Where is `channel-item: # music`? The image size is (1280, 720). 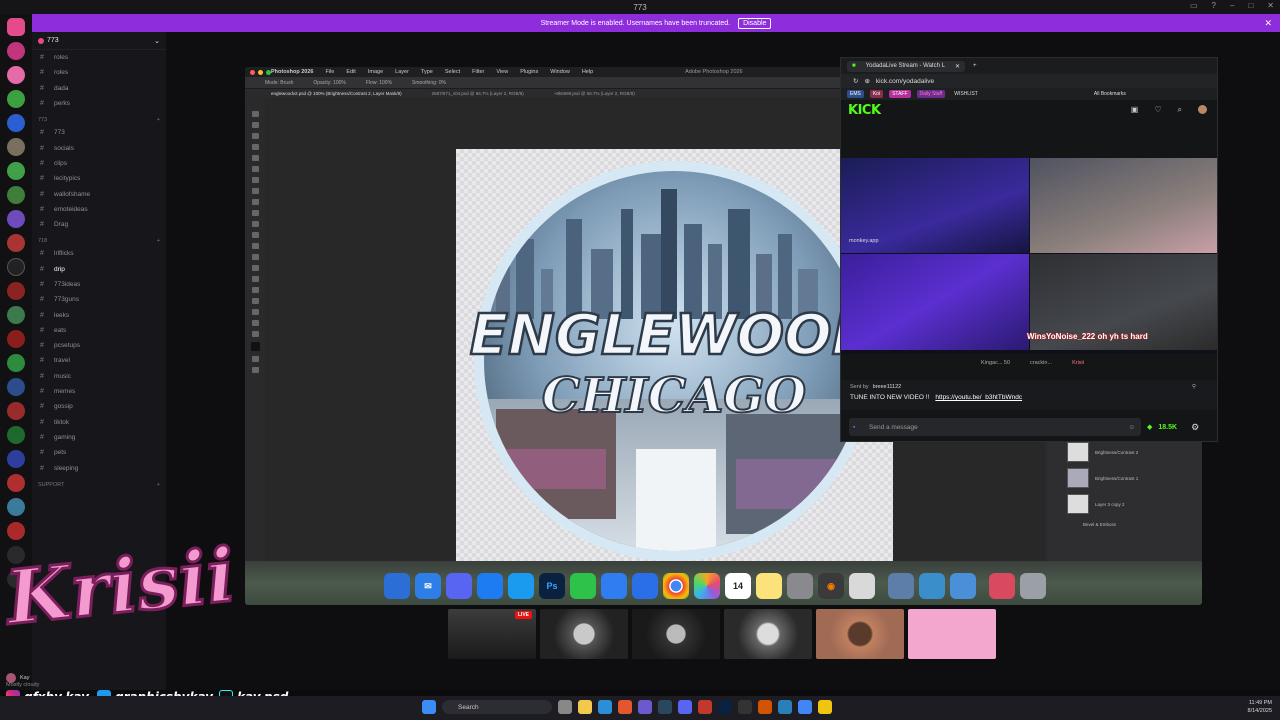 channel-item: # music is located at coordinates (99, 376).